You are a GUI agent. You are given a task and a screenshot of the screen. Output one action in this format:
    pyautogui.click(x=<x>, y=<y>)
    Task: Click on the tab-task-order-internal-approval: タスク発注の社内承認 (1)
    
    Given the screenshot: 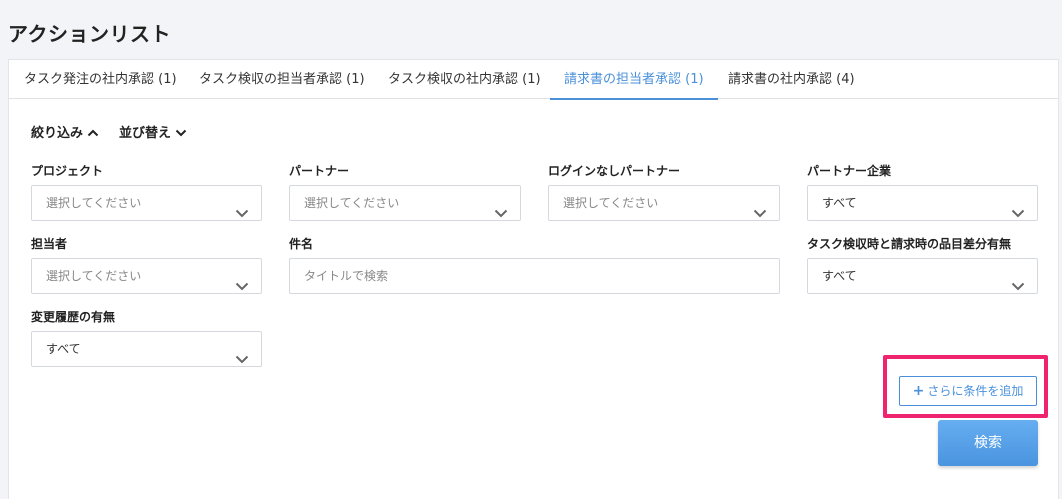 What is the action you would take?
    pyautogui.click(x=100, y=79)
    